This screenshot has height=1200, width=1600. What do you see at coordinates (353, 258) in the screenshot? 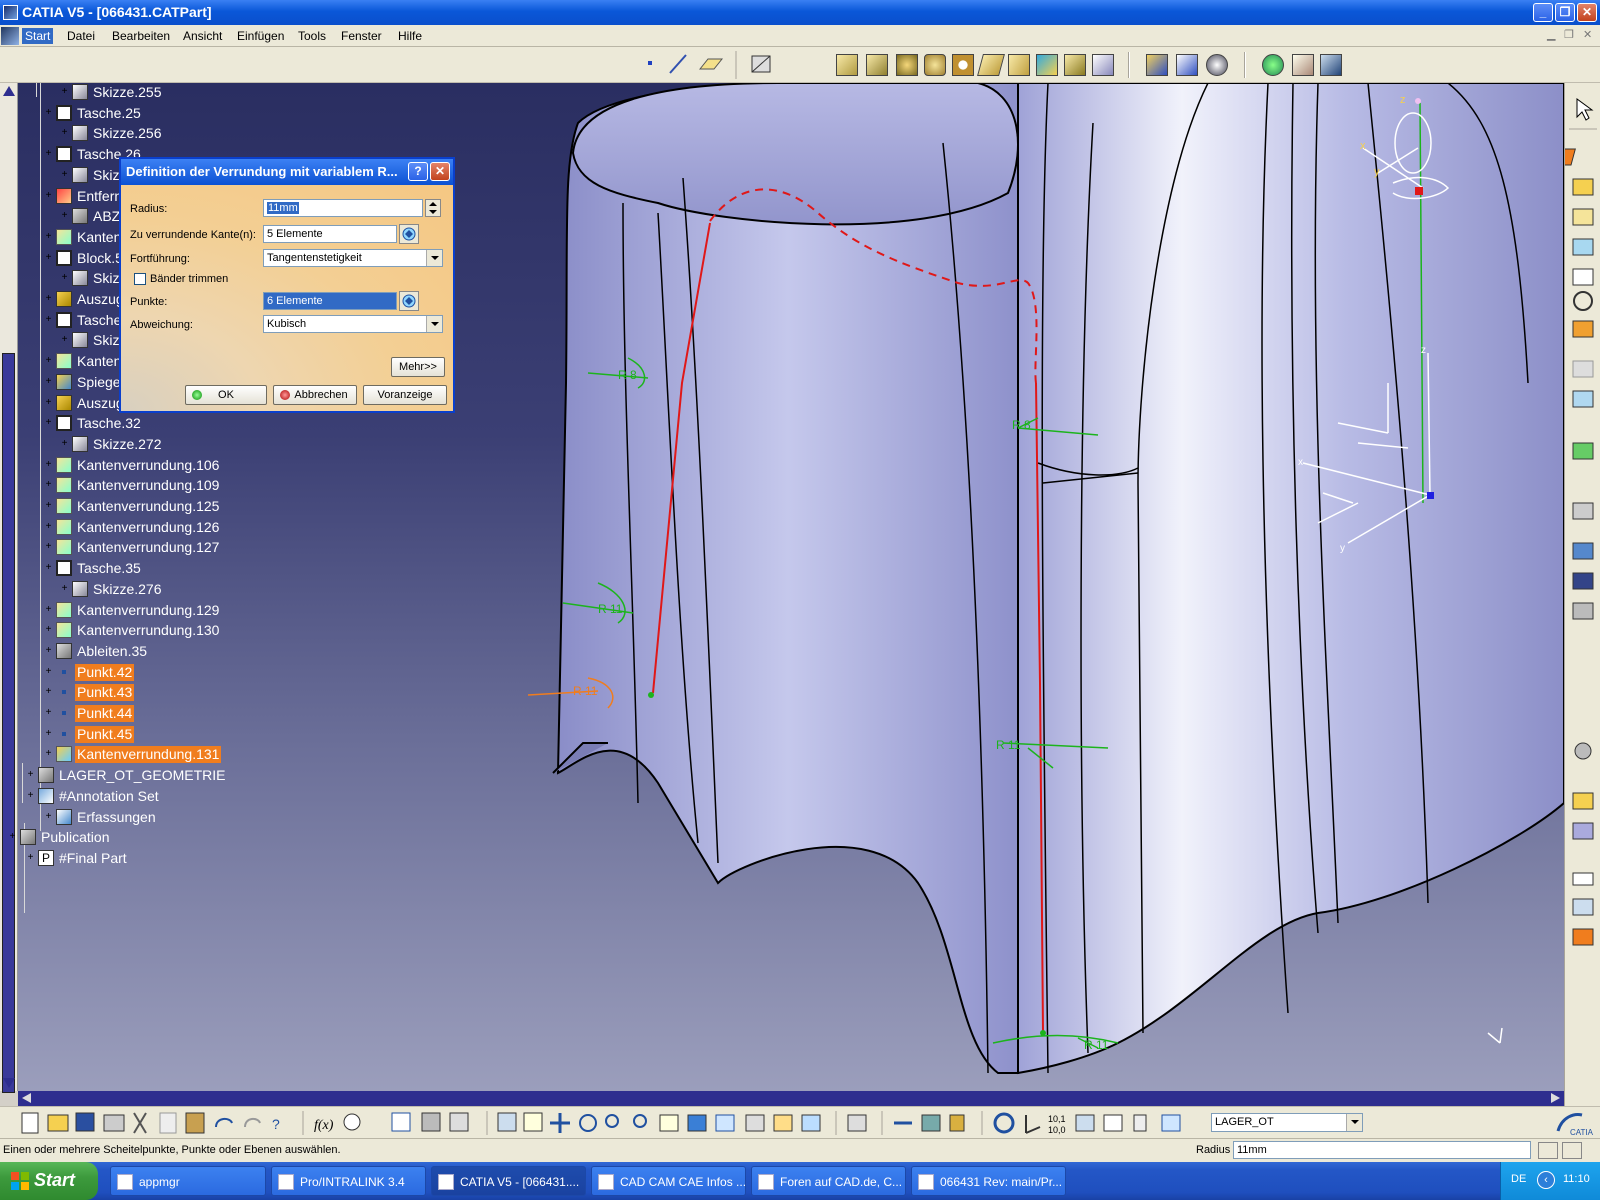
I see `continuation-select: Tangentenstetigkeit` at bounding box center [353, 258].